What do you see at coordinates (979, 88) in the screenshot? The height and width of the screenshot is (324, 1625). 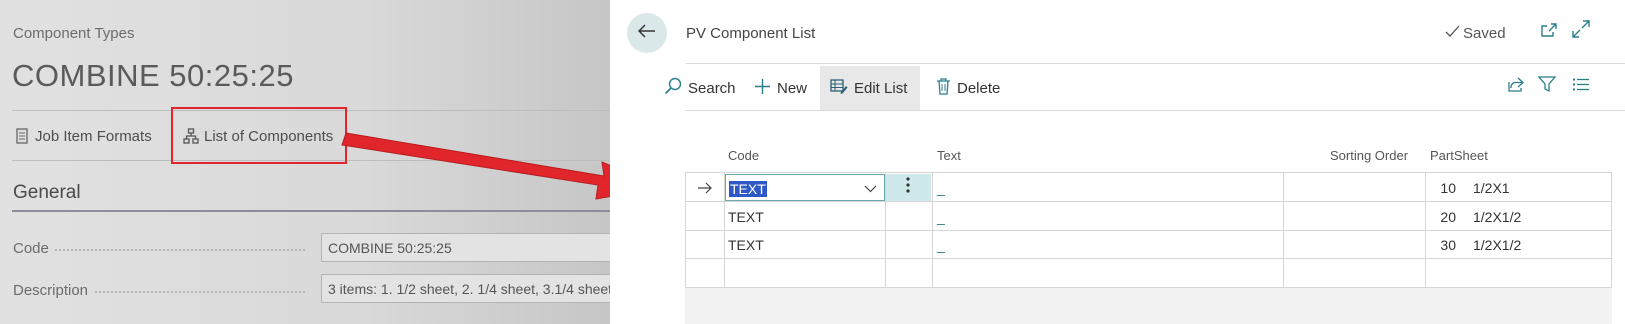 I see `delete-label: Delete` at bounding box center [979, 88].